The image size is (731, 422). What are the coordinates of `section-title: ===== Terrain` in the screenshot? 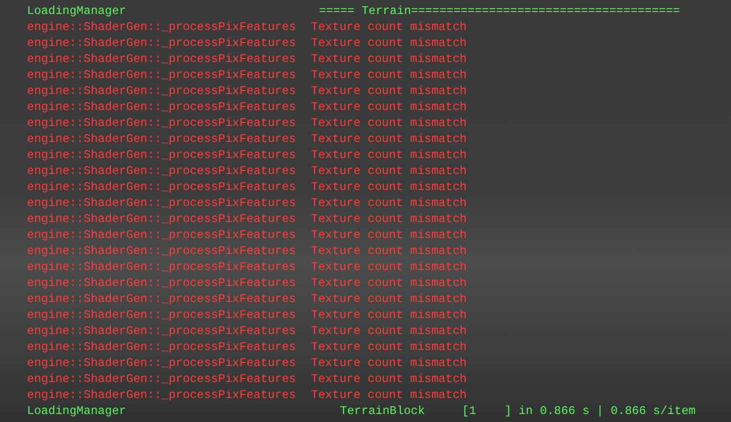 It's located at (365, 11).